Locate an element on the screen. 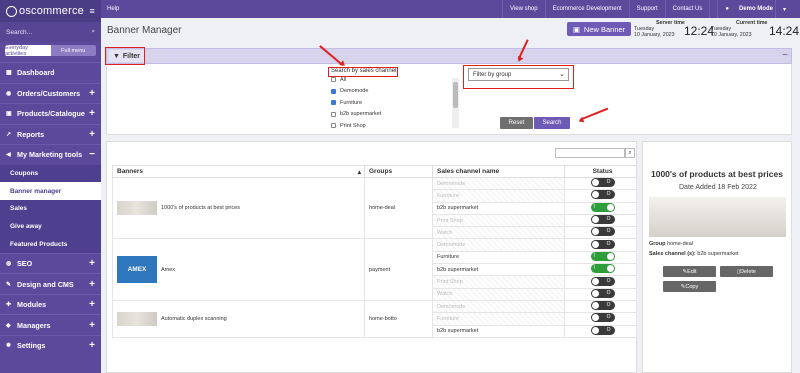  sidebar-item-seo: ◍ SEO + is located at coordinates (50, 263).